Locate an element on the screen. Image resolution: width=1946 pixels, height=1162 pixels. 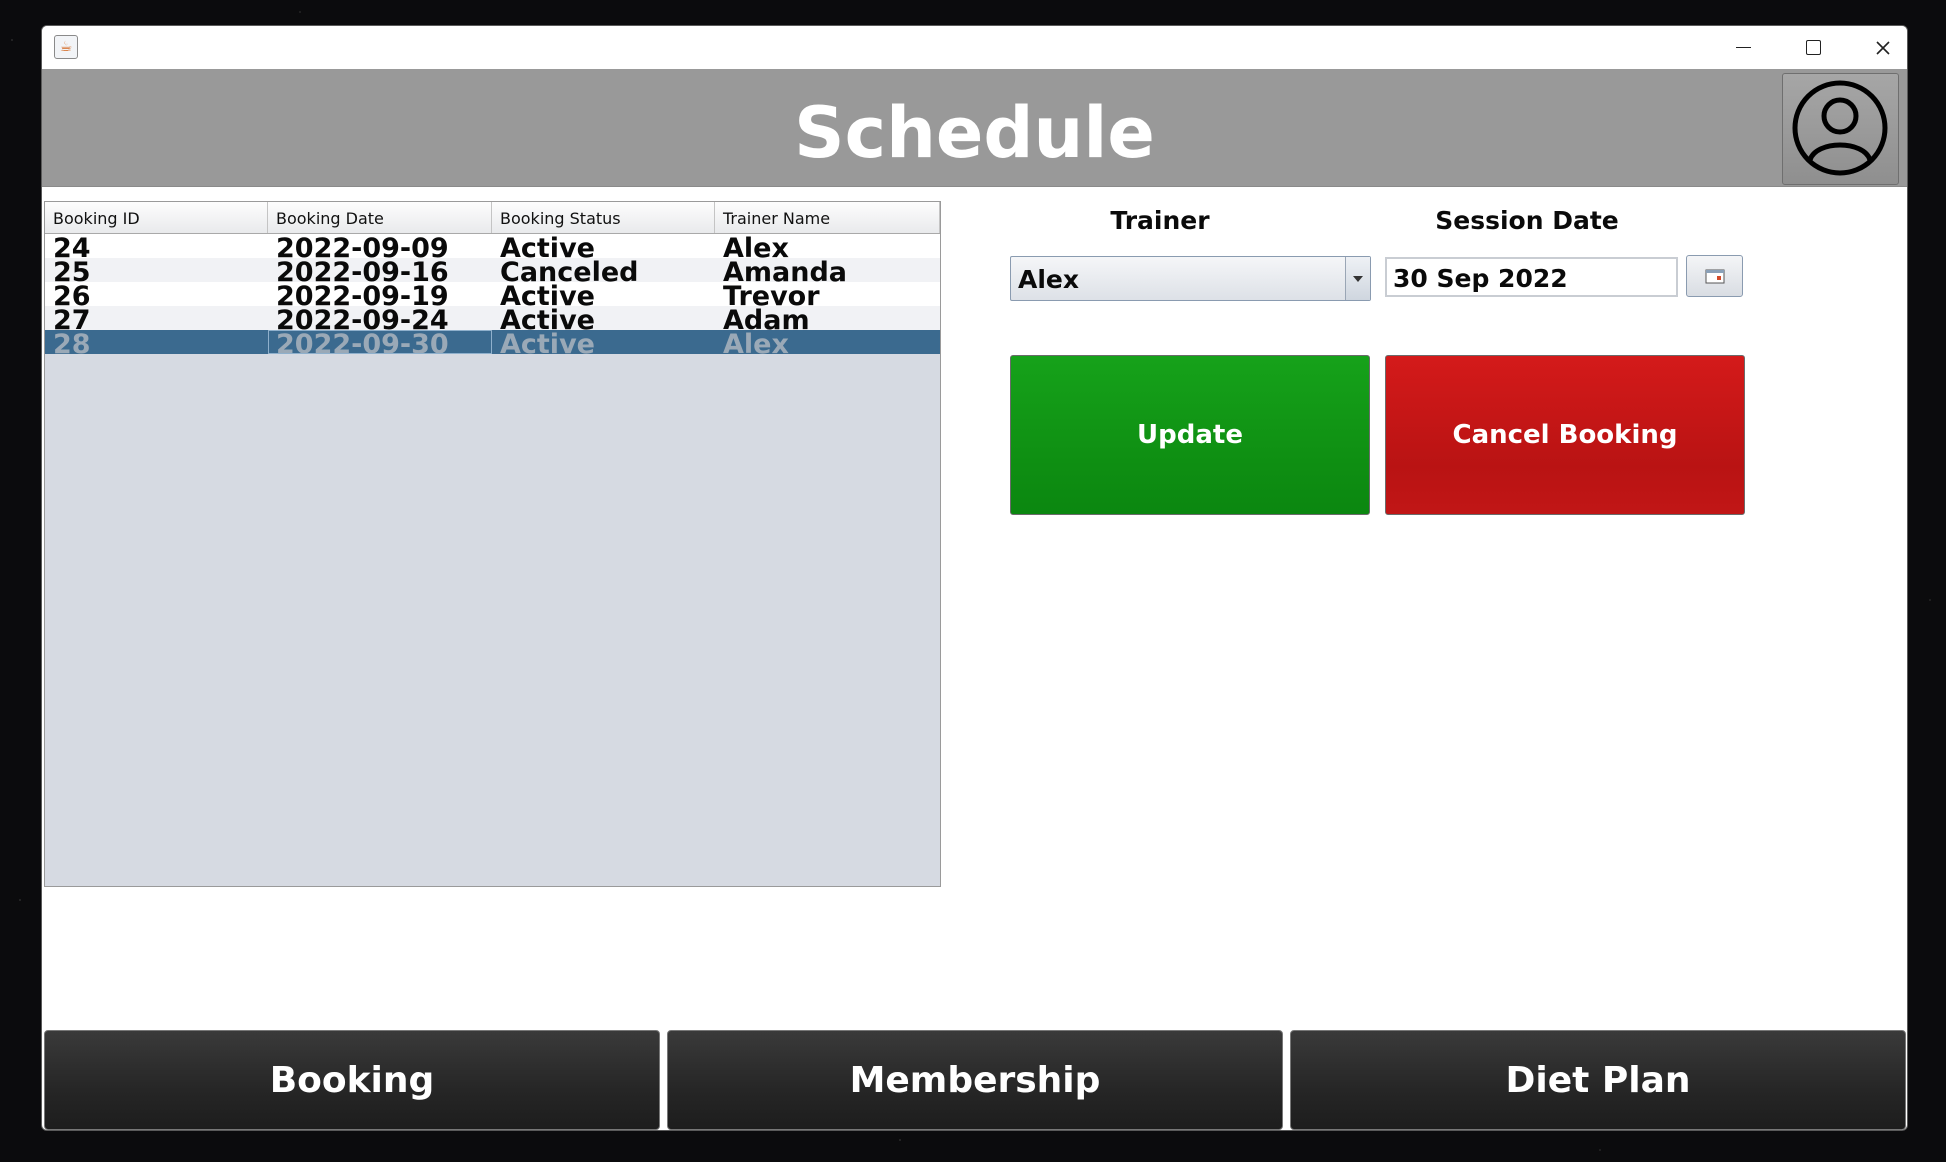
page-header: Schedule is located at coordinates (974, 128).